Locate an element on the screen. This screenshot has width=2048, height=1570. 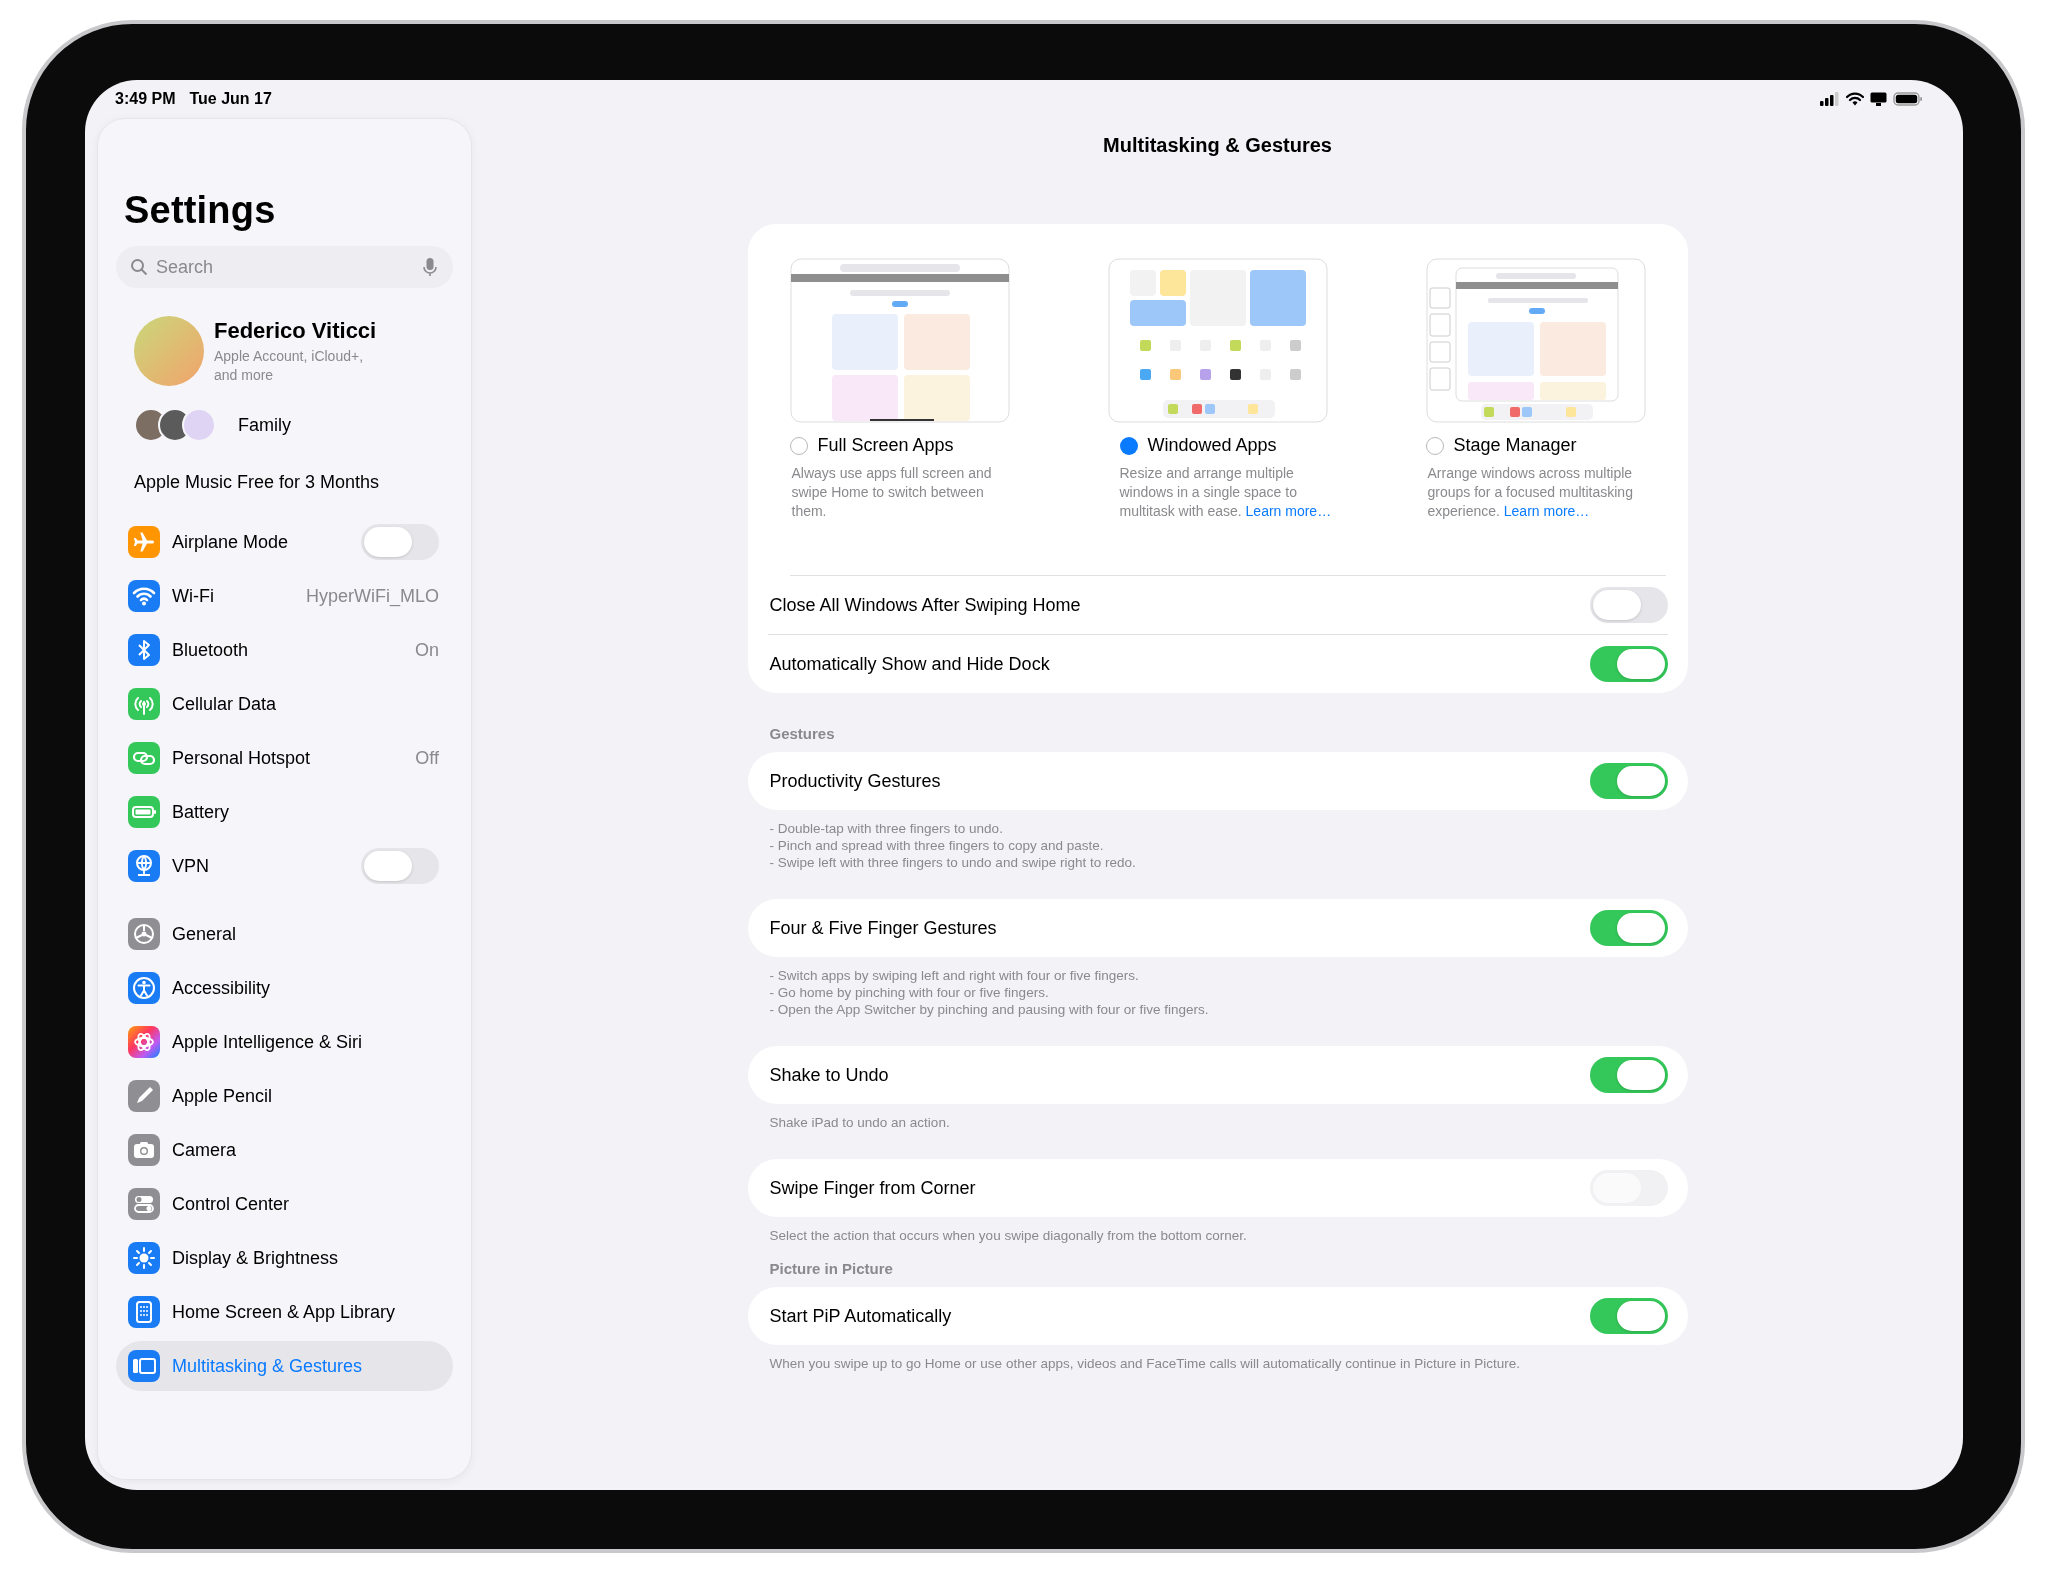
chain-link-icon is located at coordinates (144, 758).